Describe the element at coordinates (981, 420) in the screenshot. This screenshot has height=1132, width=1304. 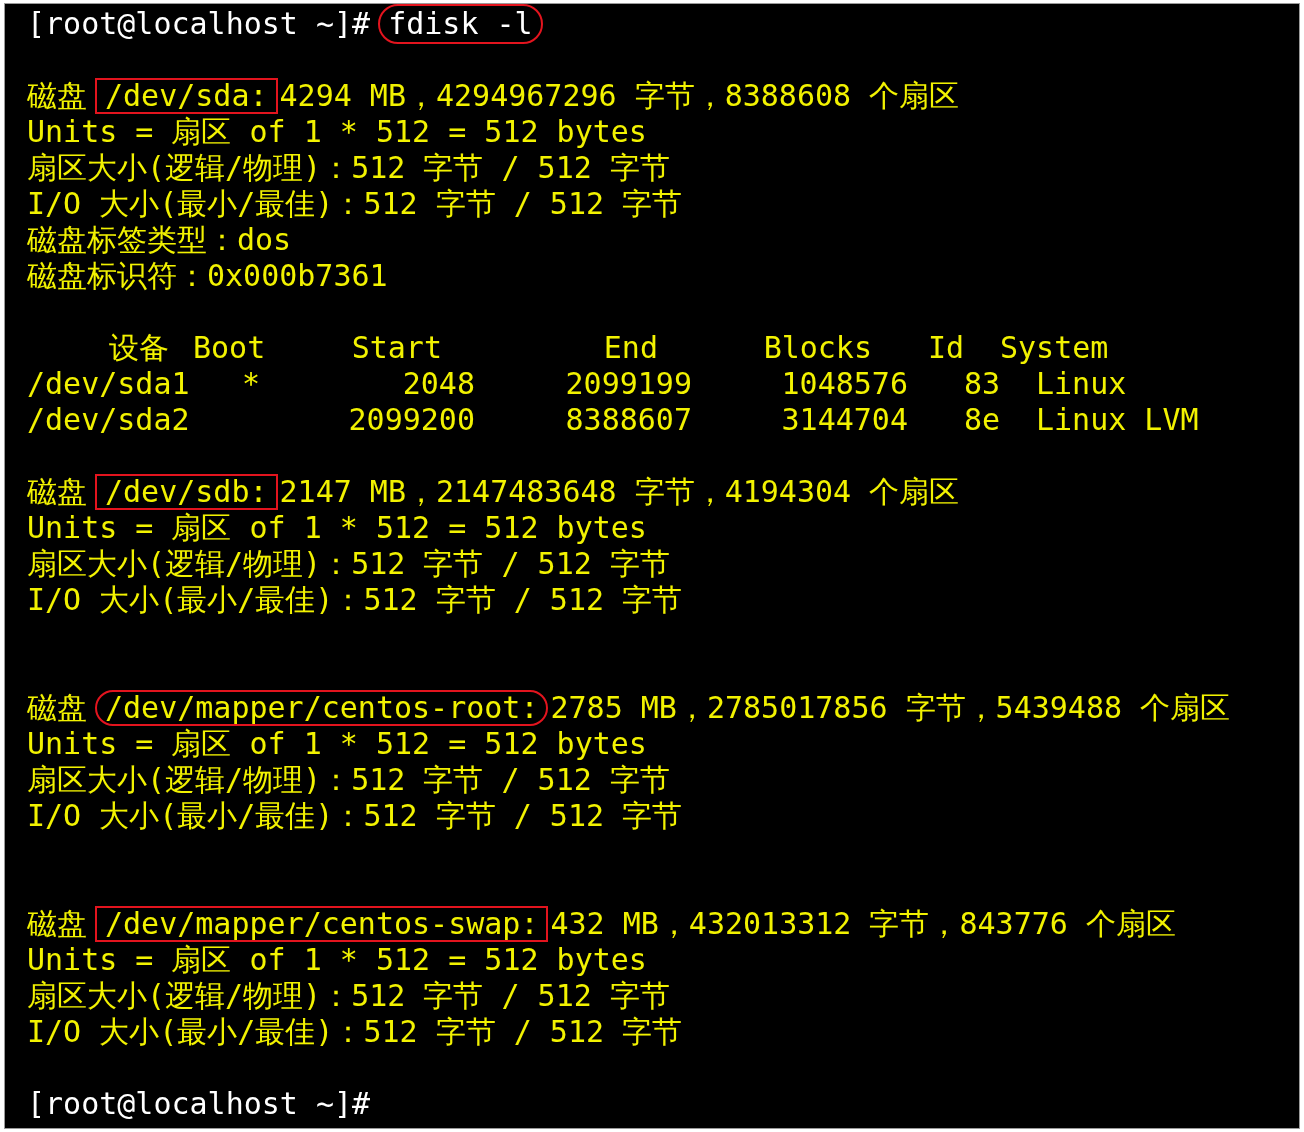
I see `table-cell-text: 8e` at that location.